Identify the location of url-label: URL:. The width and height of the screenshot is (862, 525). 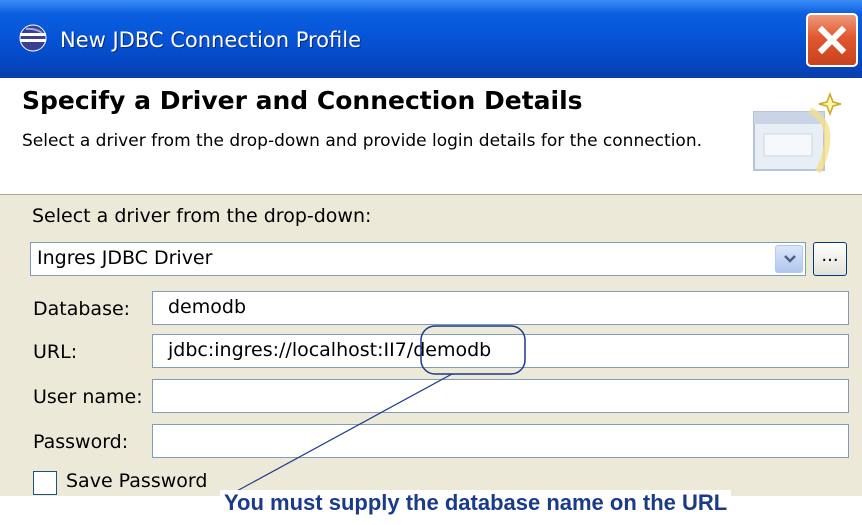
(55, 352).